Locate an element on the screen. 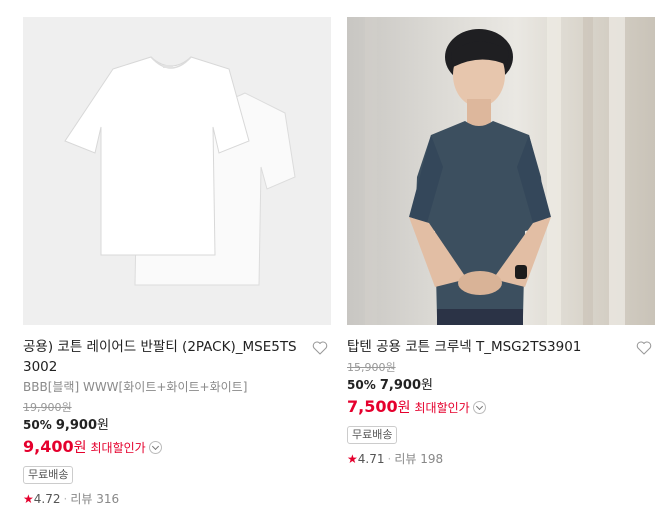  rating-row: ★4.72 · 리뷰 316 is located at coordinates (177, 499).